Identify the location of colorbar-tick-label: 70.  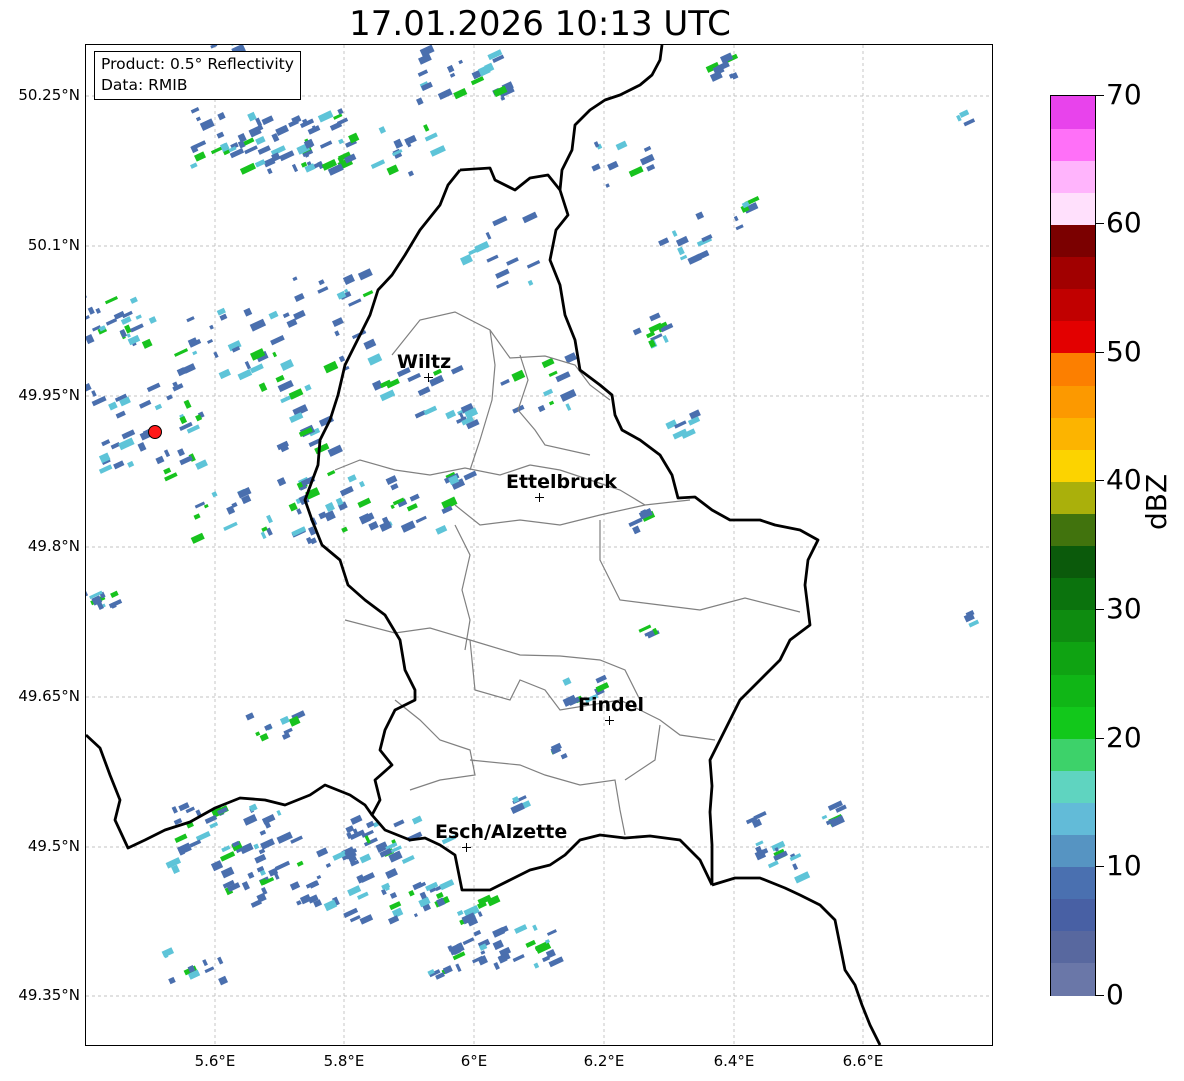
(1124, 94).